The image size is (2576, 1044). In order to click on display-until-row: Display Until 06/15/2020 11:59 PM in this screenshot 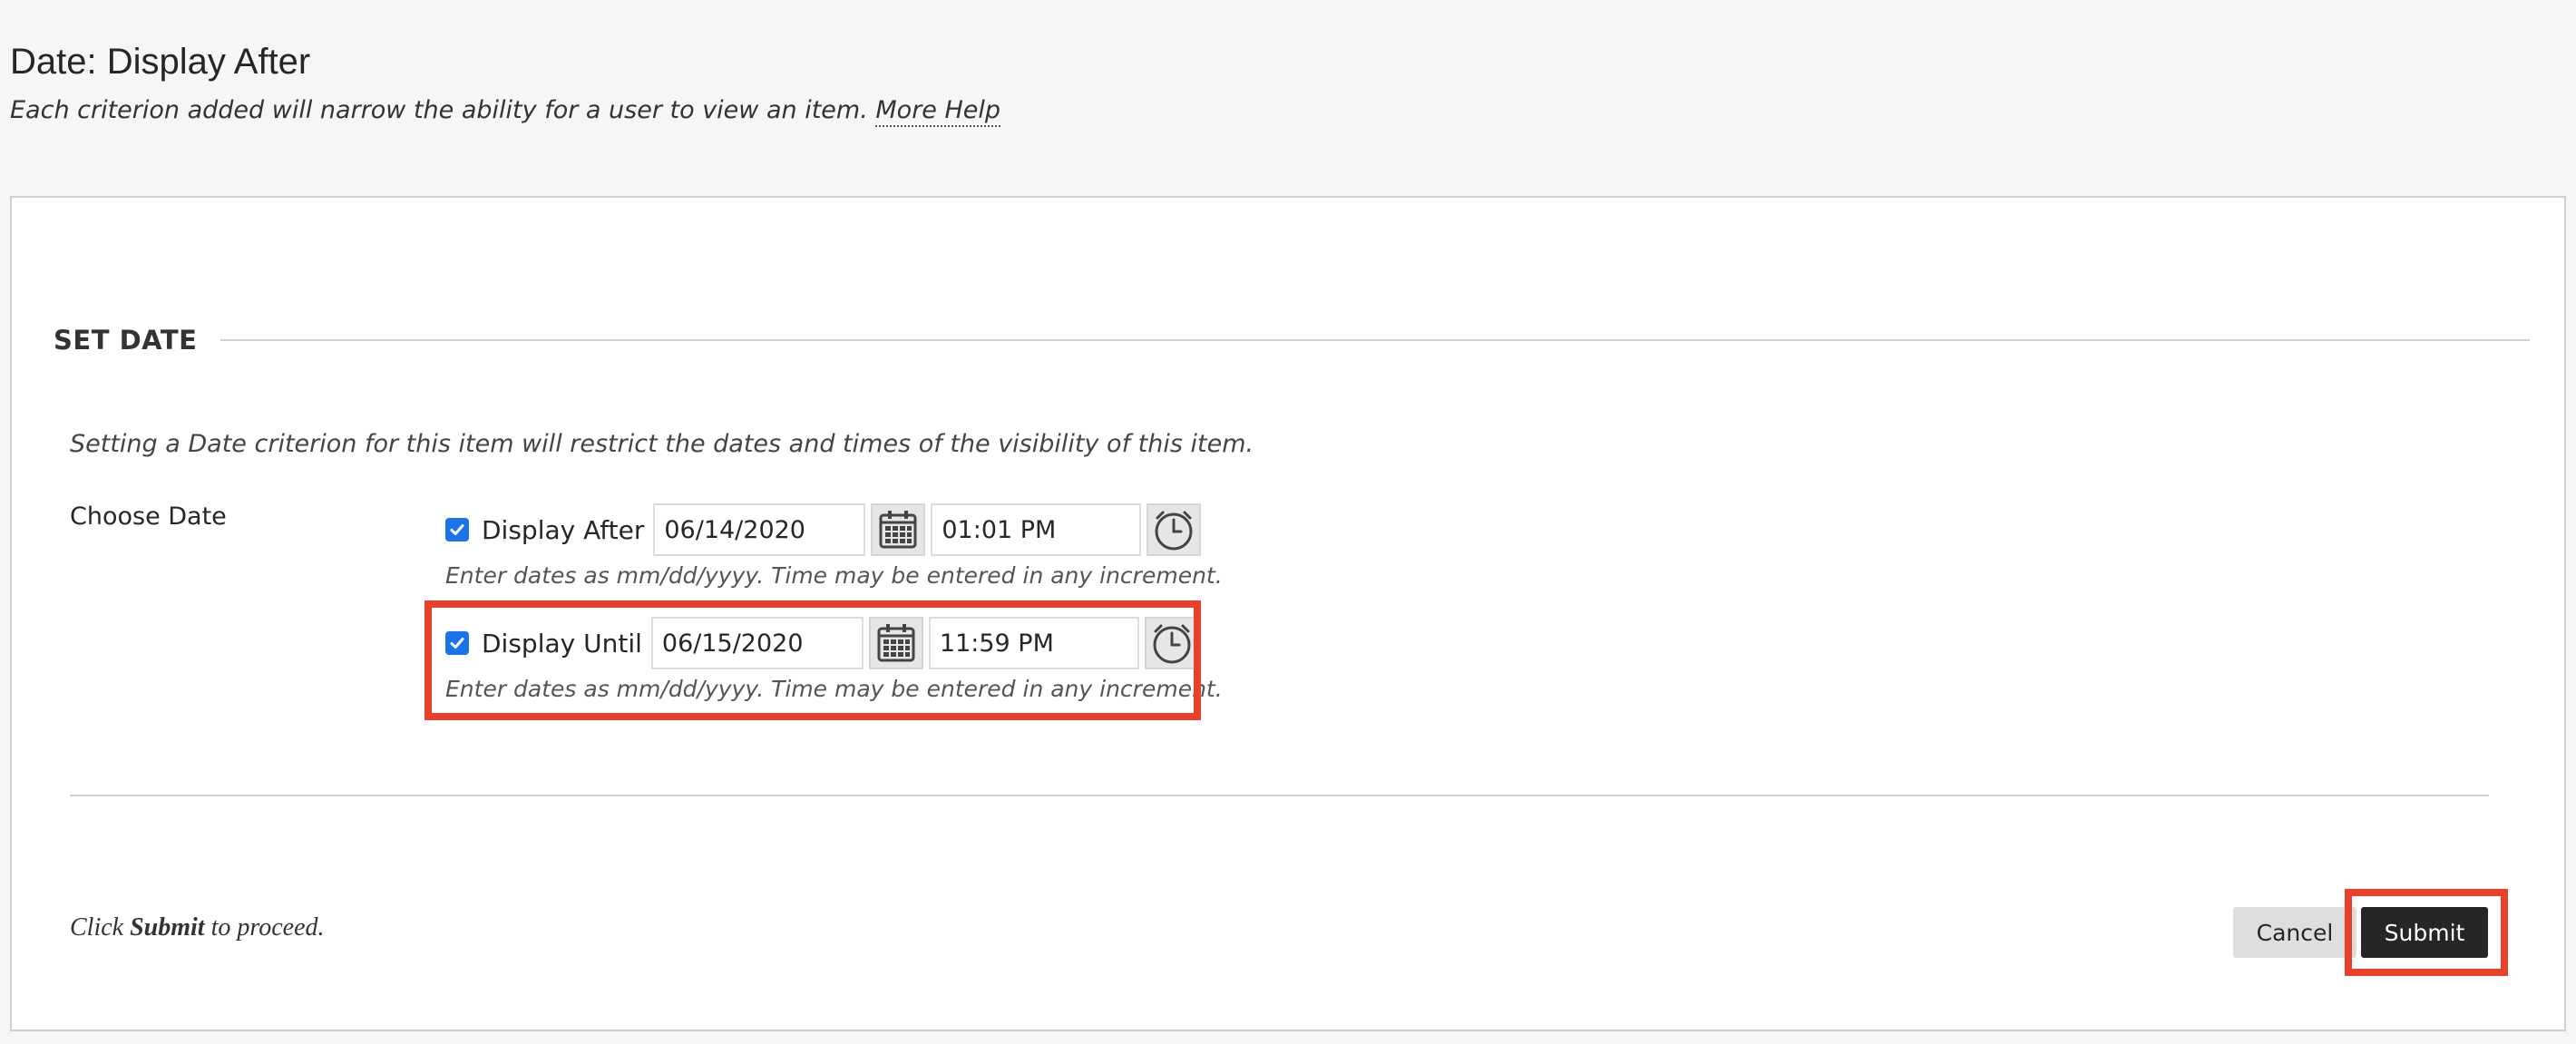, I will do `click(825, 643)`.